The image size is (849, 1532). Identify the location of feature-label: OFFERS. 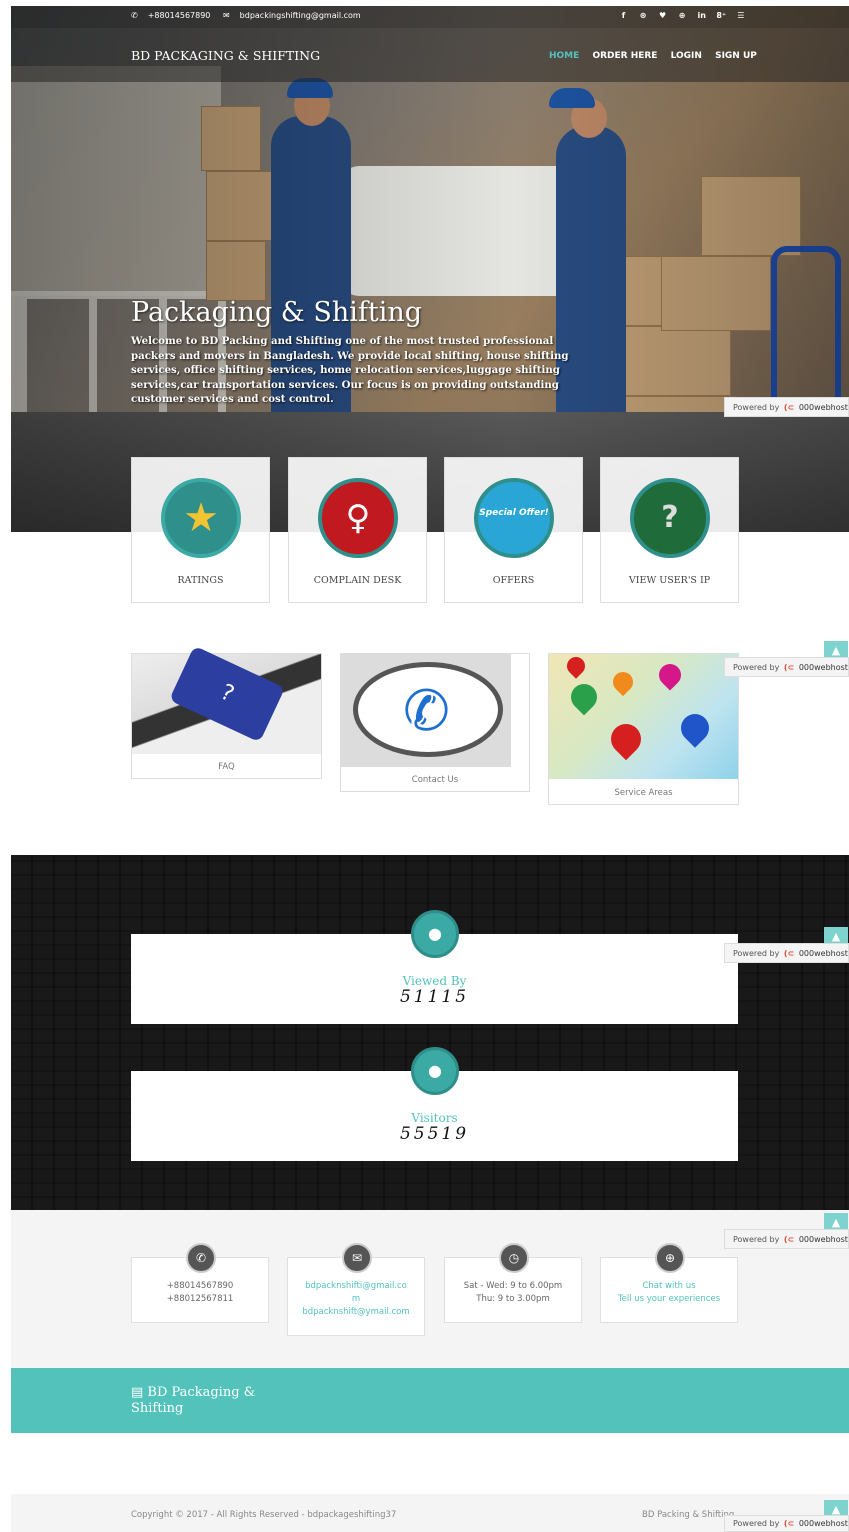
(513, 580).